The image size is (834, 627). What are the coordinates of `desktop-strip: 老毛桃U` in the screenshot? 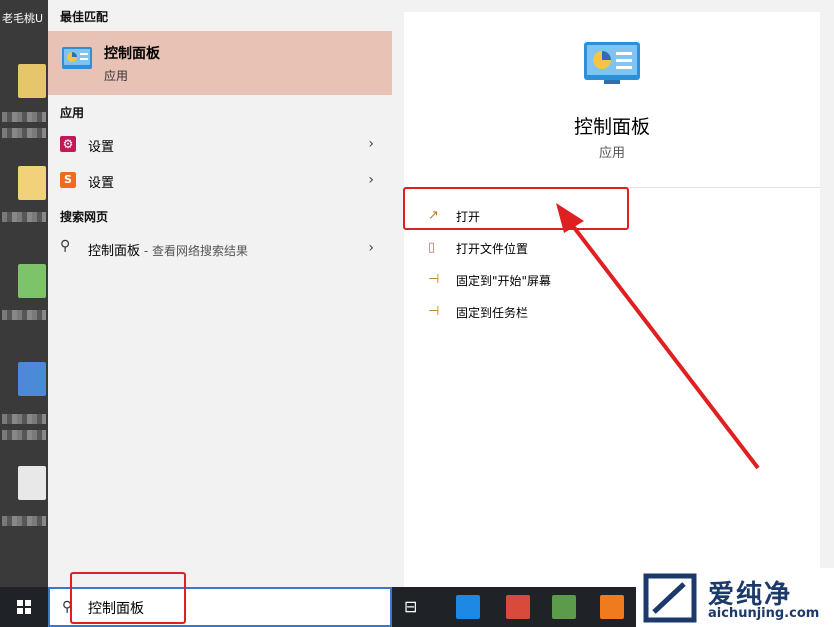 It's located at (24, 293).